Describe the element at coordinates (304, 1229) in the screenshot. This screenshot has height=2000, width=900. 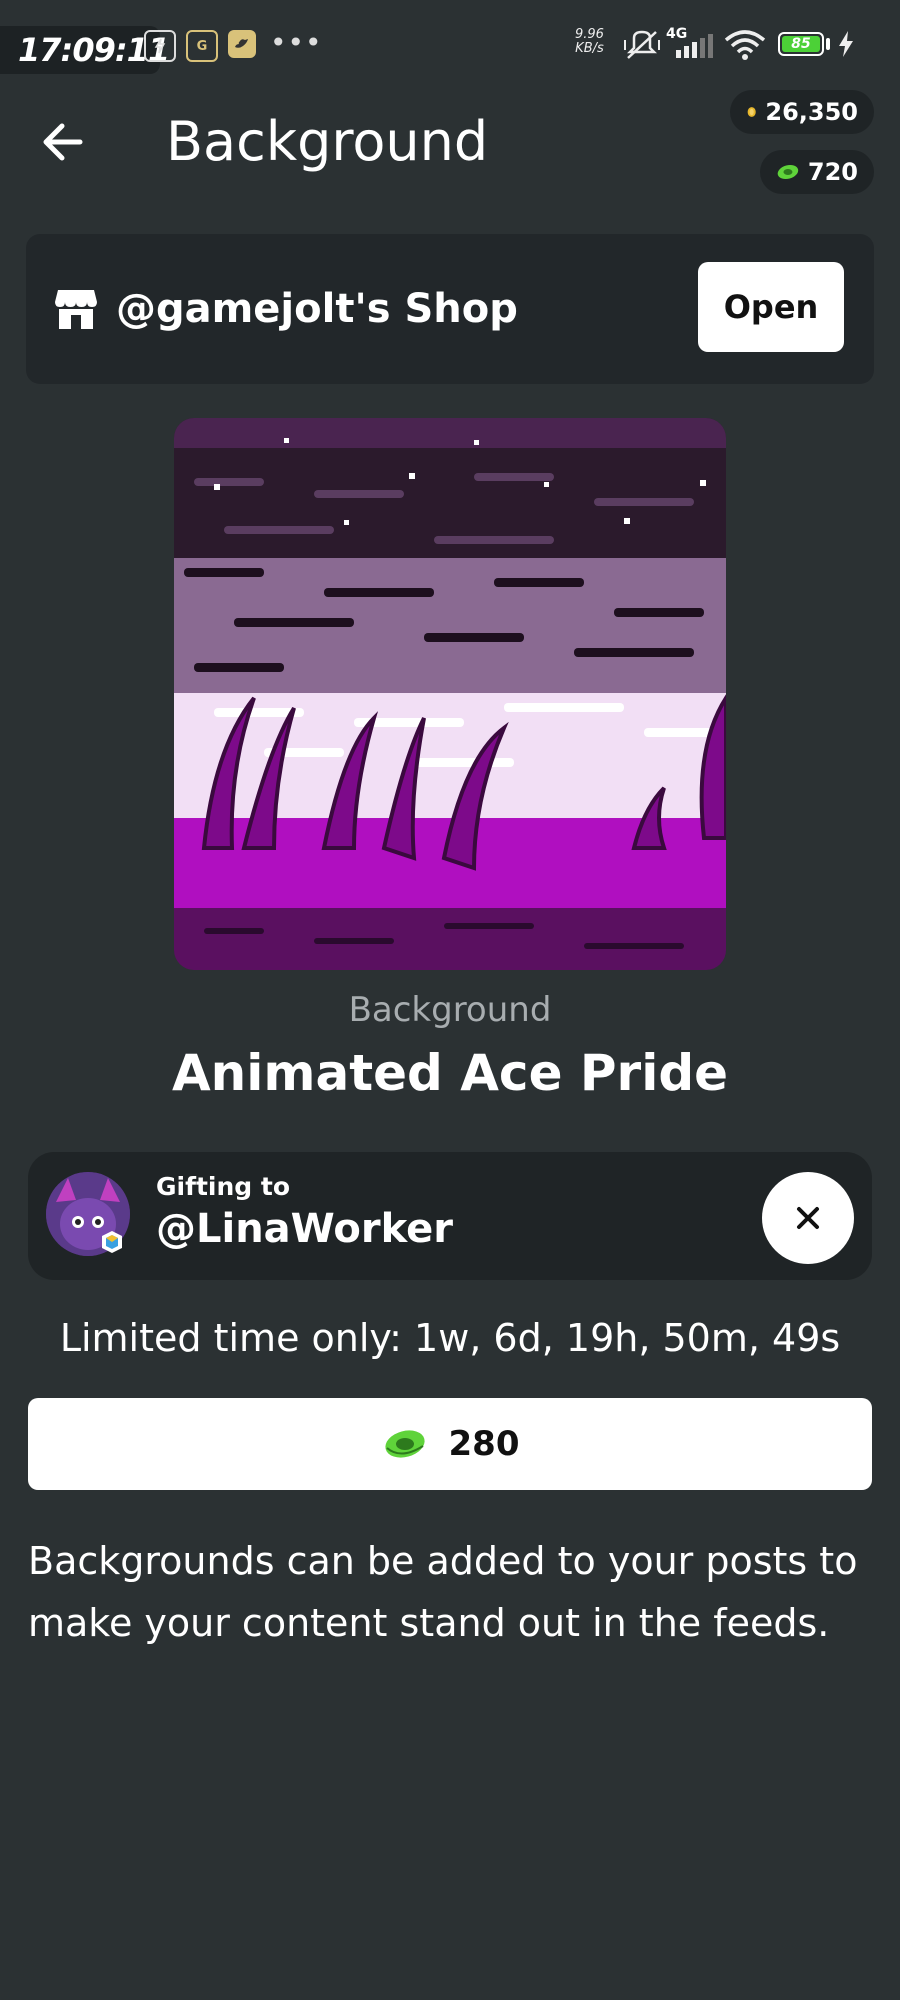
I see `gift-recipient-username: @LinaWorker` at that location.